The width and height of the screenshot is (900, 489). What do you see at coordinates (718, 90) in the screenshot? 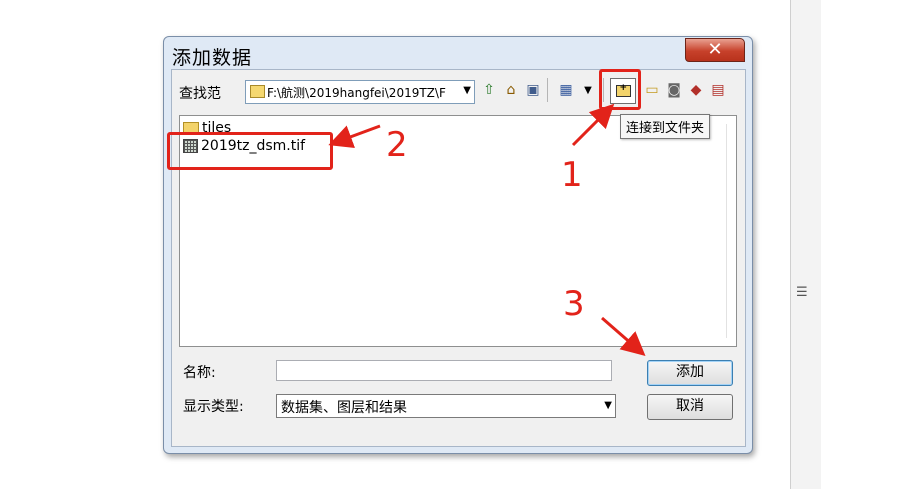
I see `table-icon: ▤` at bounding box center [718, 90].